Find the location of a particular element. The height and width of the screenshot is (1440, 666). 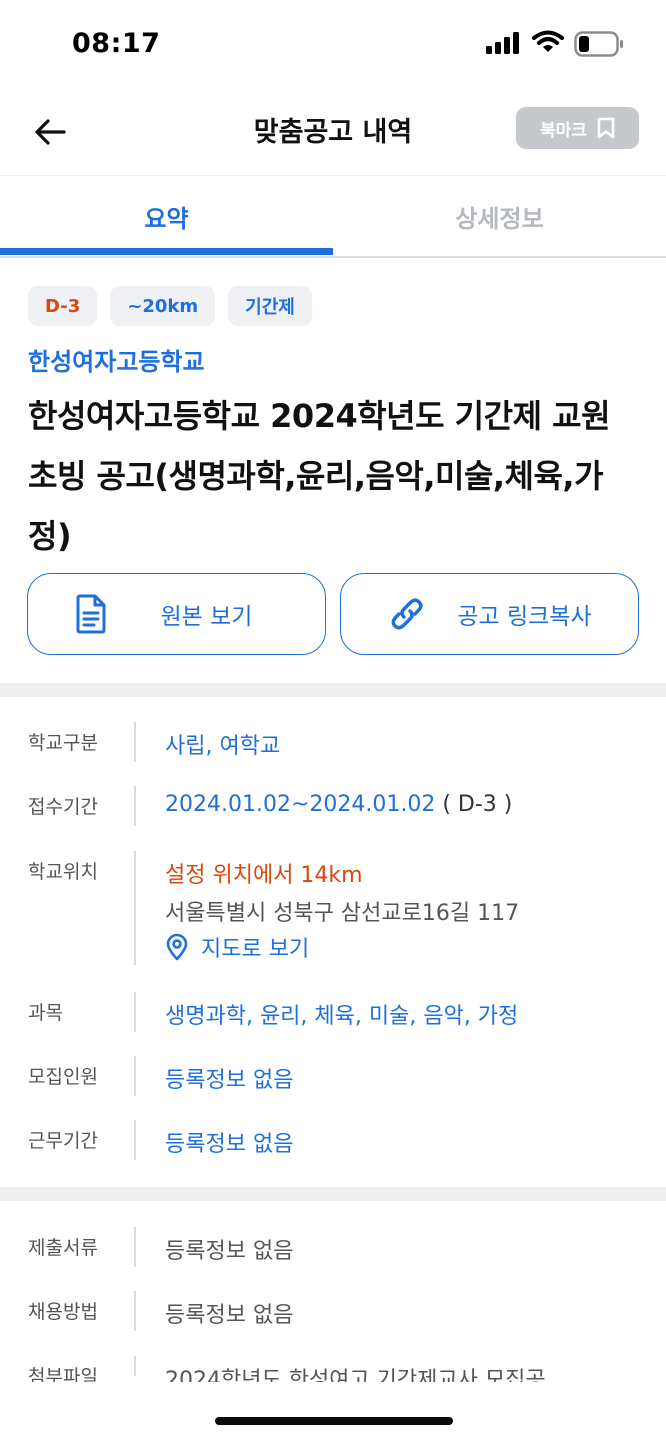

employment-type-chip: 기간제 is located at coordinates (270, 306).